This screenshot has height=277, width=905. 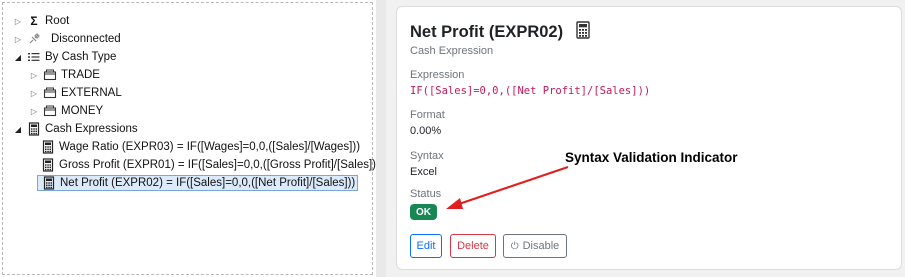 I want to click on unplug-icon, so click(x=34, y=39).